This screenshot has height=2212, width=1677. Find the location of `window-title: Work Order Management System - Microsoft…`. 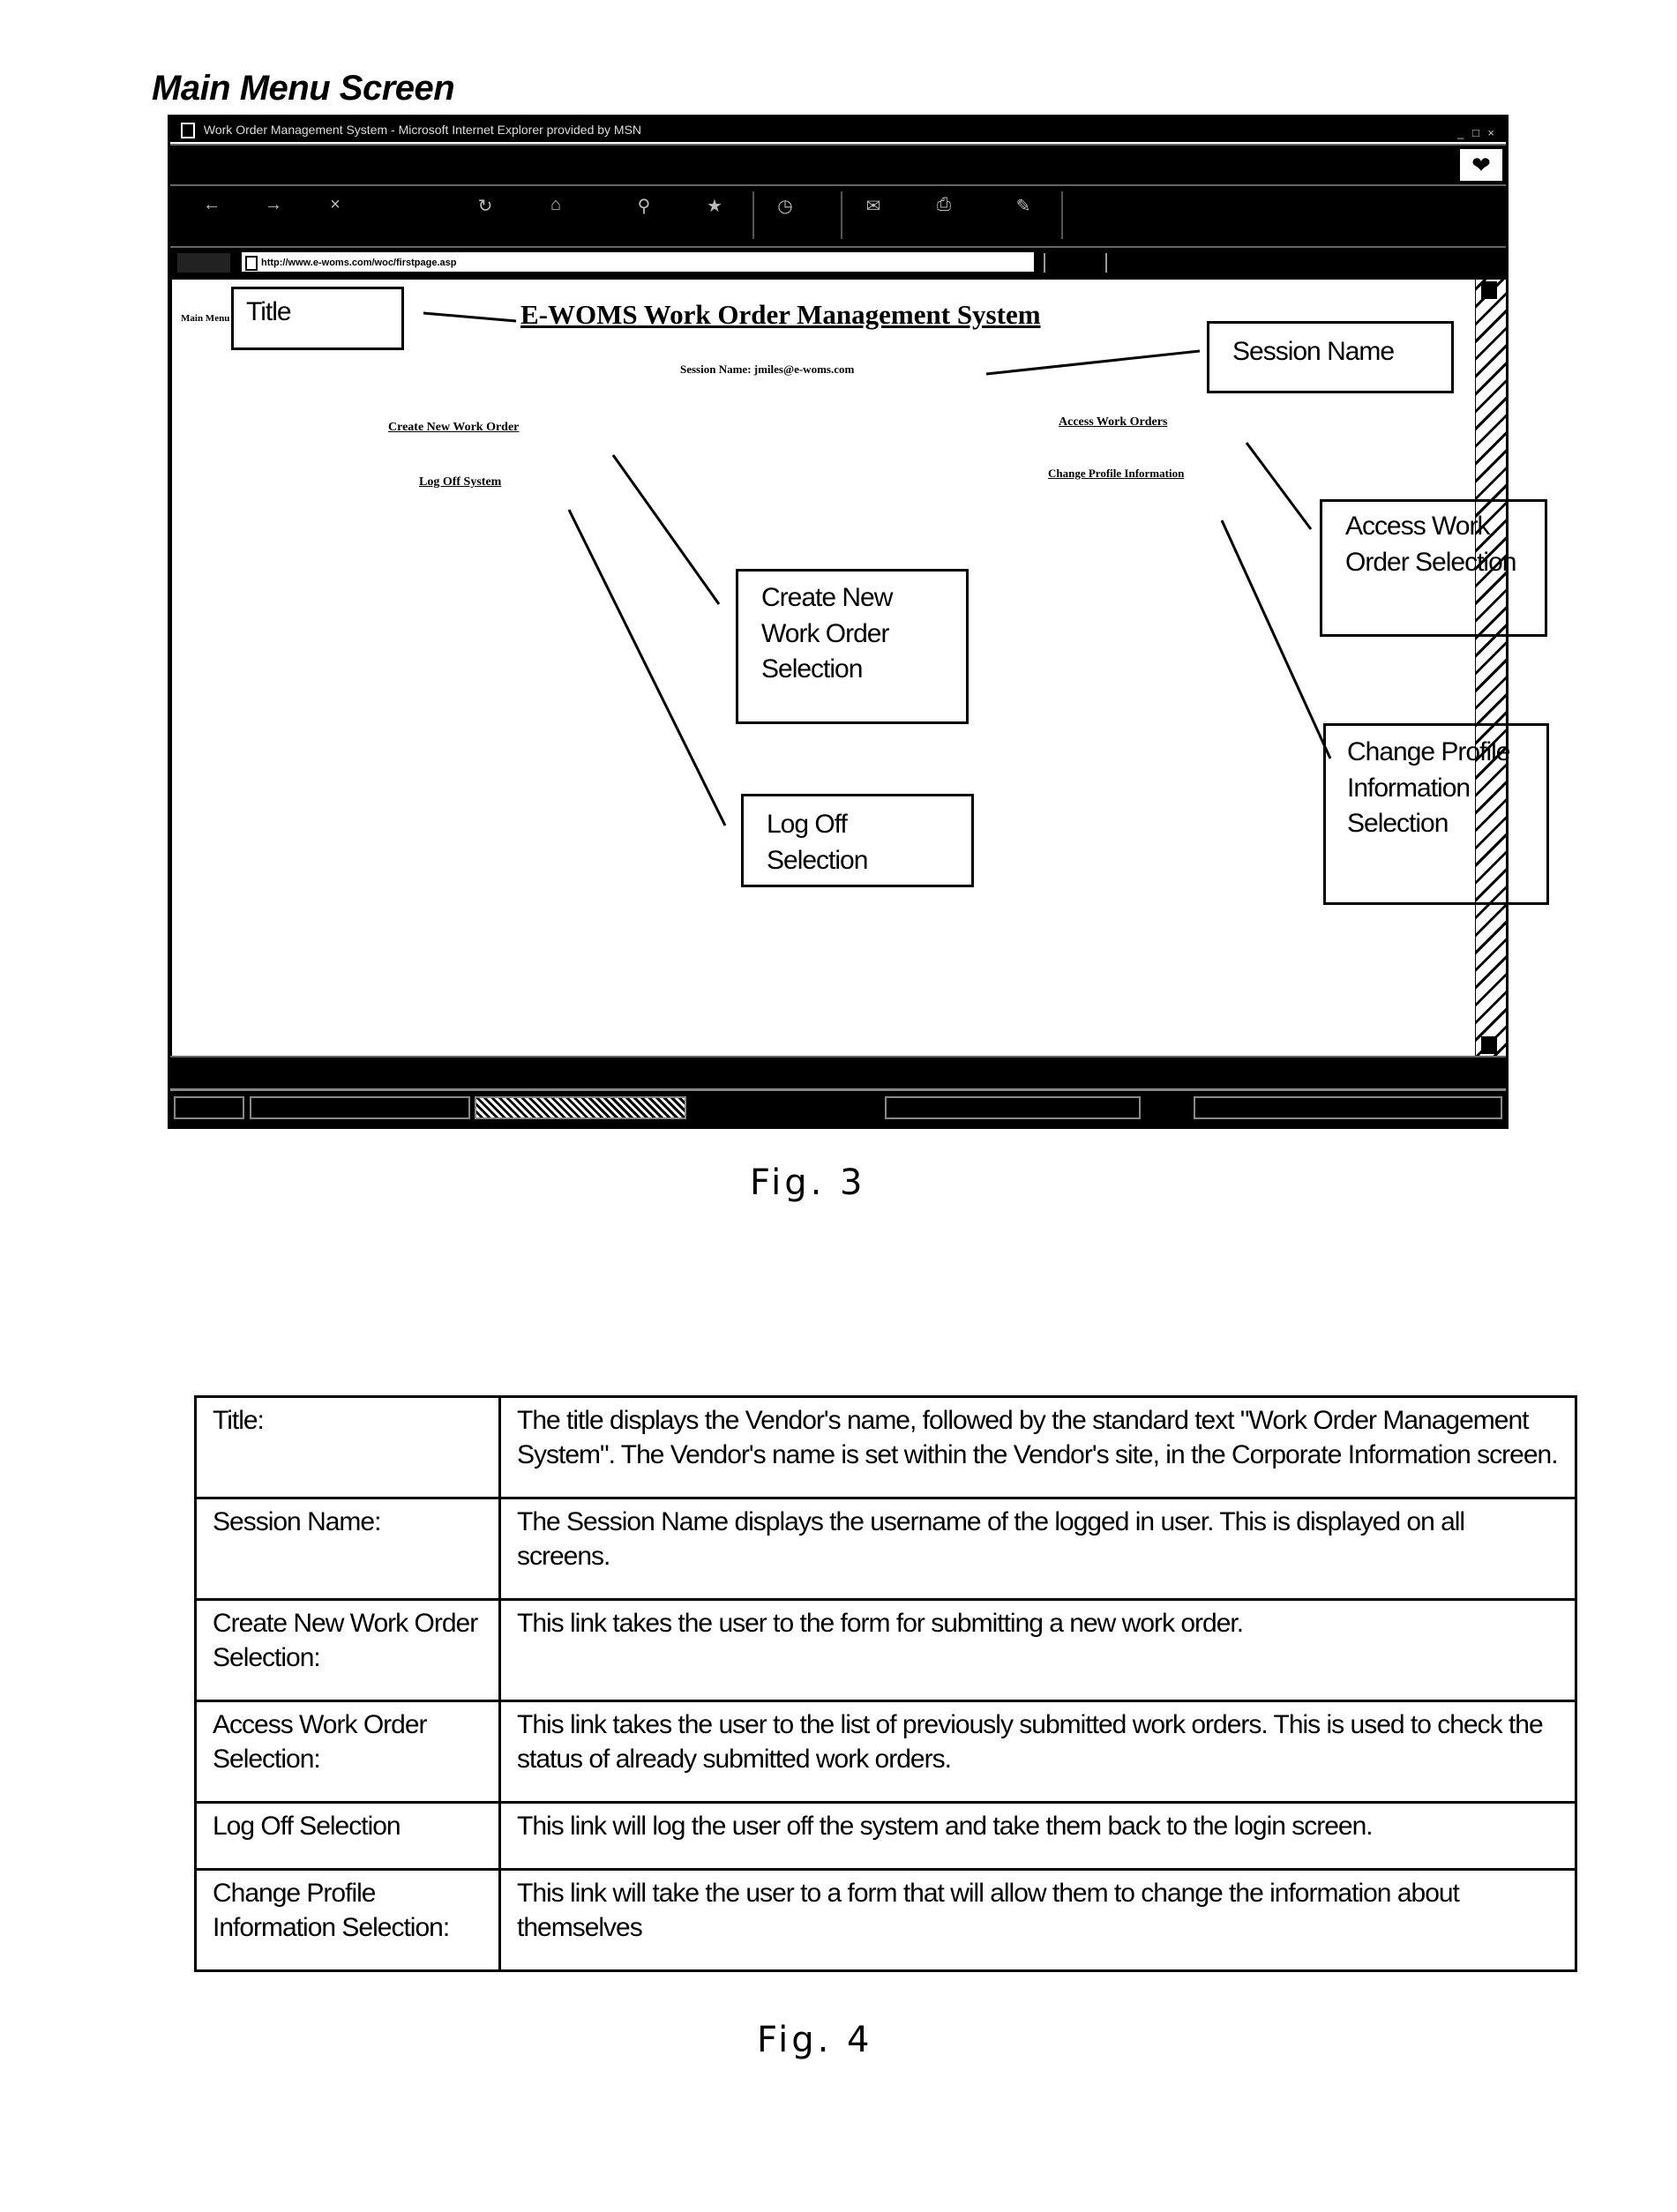

window-title: Work Order Management System - Microsoft… is located at coordinates (422, 130).